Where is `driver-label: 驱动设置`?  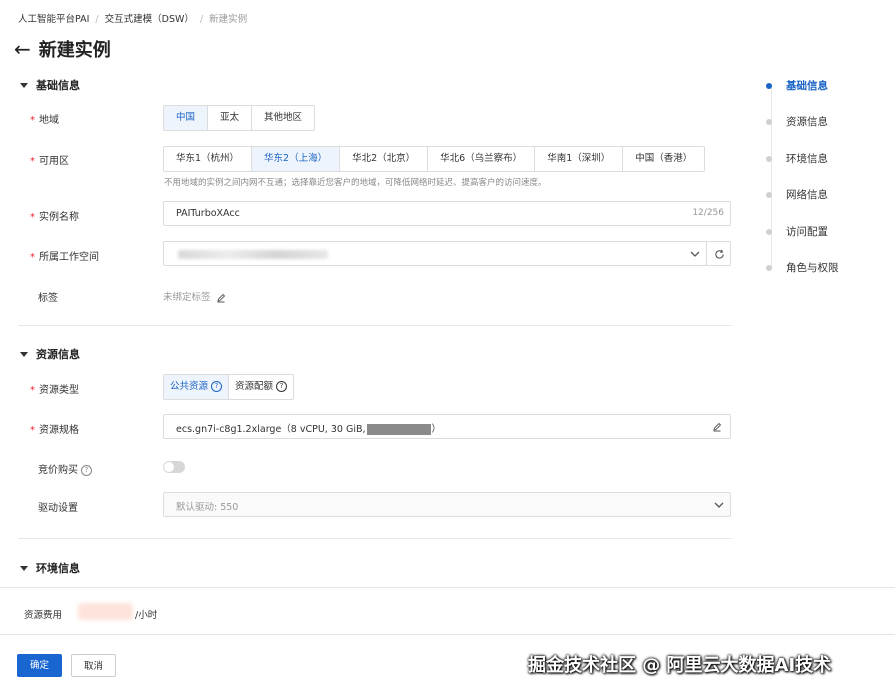 driver-label: 驱动设置 is located at coordinates (58, 508).